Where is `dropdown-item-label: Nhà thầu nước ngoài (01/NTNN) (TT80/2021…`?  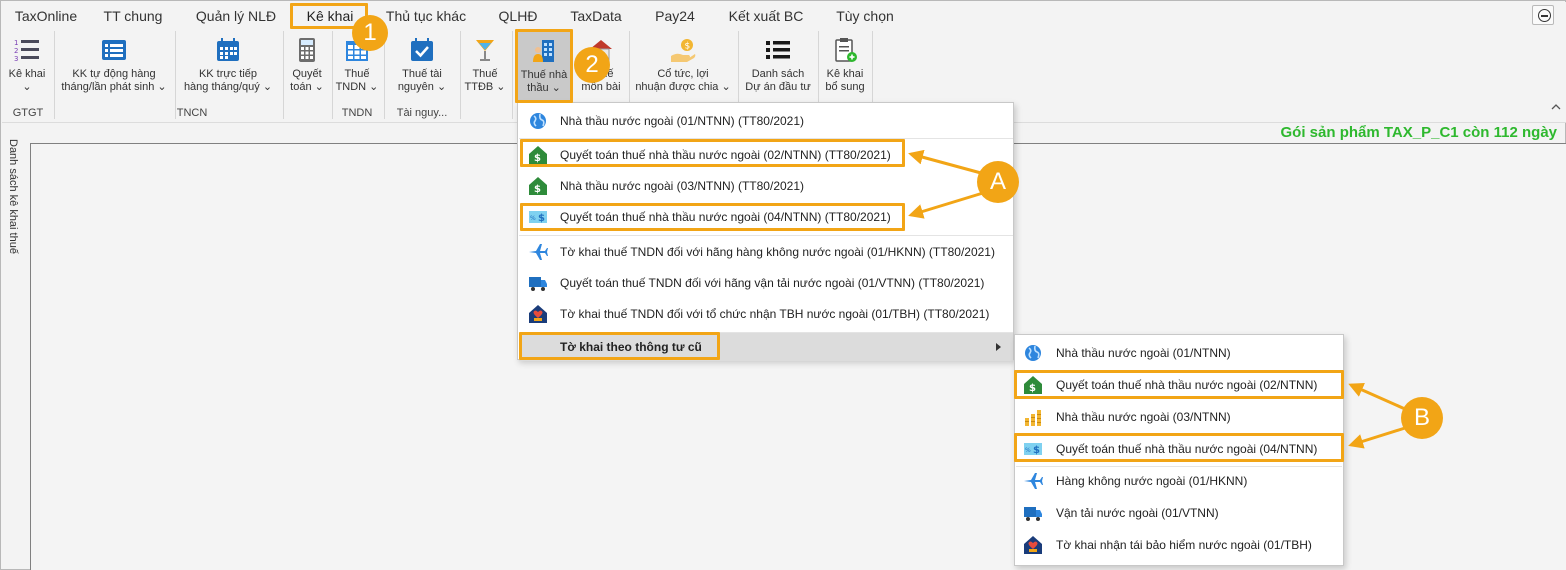
dropdown-item-label: Nhà thầu nước ngoài (01/NTNN) (TT80/2021… is located at coordinates (682, 121).